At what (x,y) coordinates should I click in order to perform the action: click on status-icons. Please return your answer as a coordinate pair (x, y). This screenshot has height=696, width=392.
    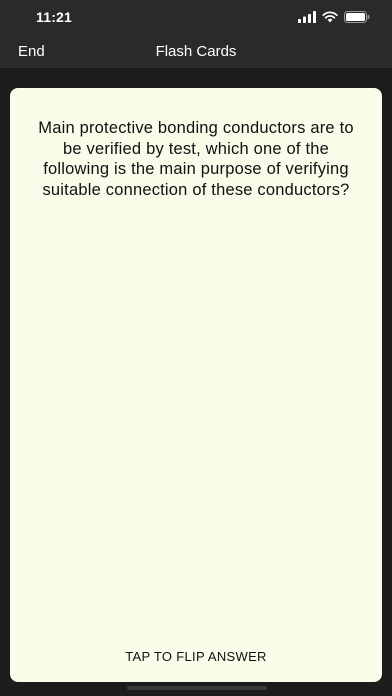
    Looking at the image, I should click on (334, 19).